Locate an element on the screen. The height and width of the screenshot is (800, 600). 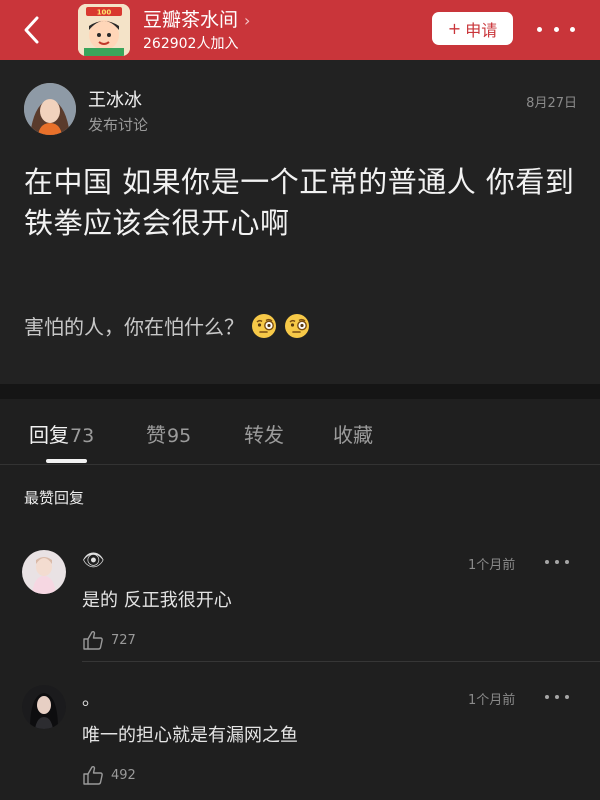
post-title: 在中国 如果你是一个正常的普通人 你看到铁拳应该会很开心啊 is located at coordinates (299, 202).